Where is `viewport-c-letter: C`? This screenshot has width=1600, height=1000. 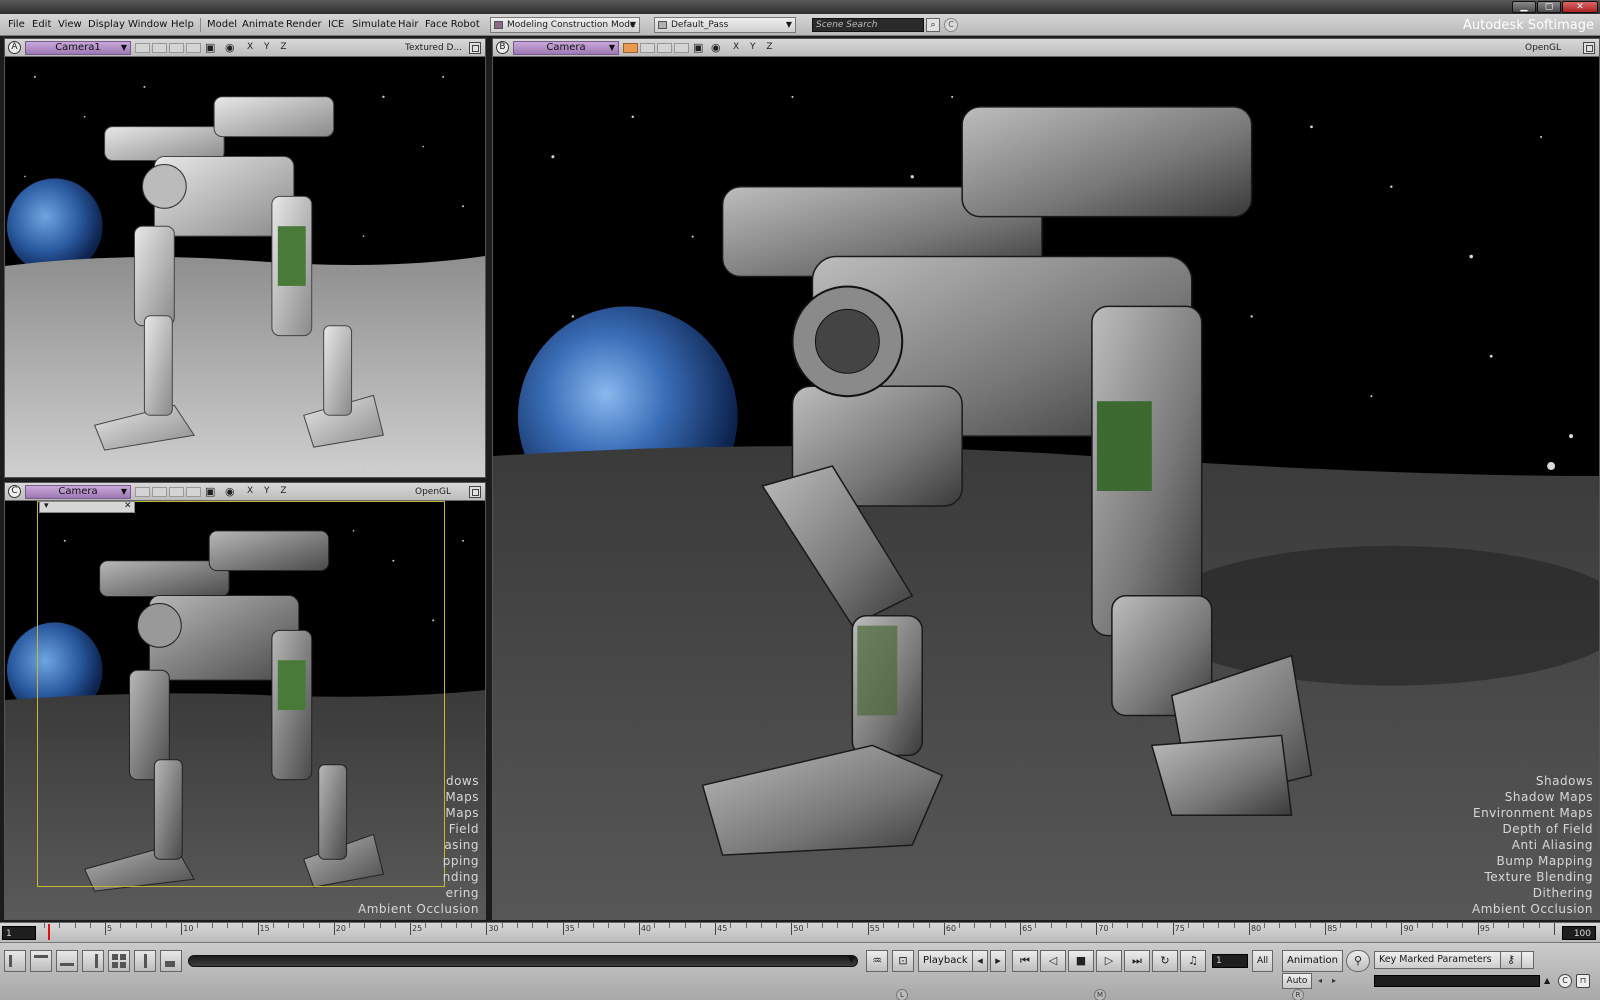 viewport-c-letter: C is located at coordinates (14, 491).